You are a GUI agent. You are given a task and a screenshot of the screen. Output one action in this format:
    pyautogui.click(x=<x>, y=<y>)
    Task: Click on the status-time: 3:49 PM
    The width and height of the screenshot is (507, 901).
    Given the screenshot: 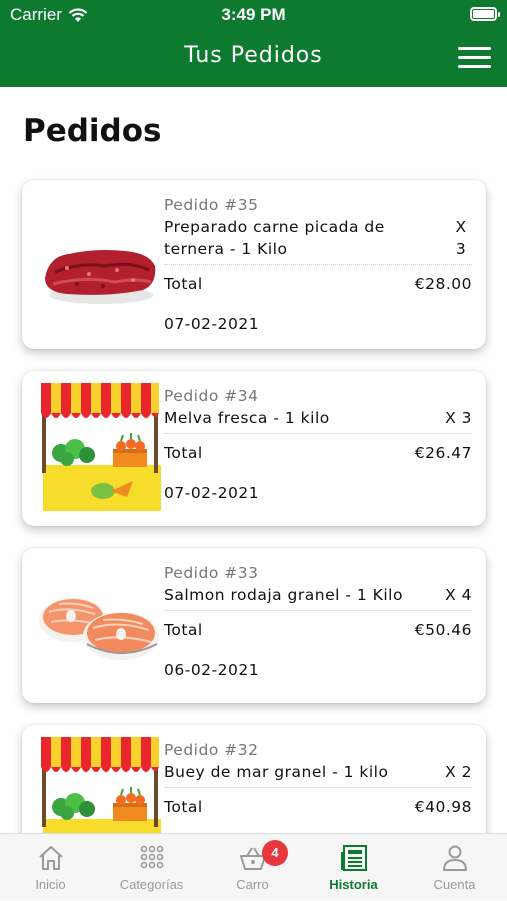 What is the action you would take?
    pyautogui.click(x=253, y=14)
    